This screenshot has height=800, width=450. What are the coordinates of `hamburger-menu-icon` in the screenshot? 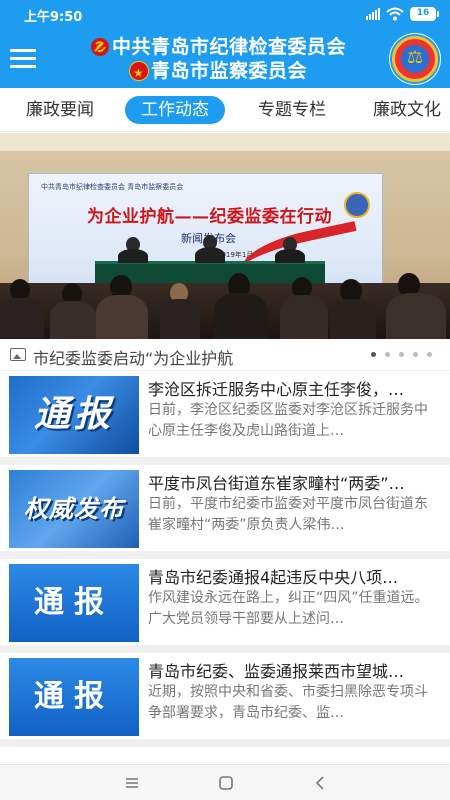 It's located at (23, 58).